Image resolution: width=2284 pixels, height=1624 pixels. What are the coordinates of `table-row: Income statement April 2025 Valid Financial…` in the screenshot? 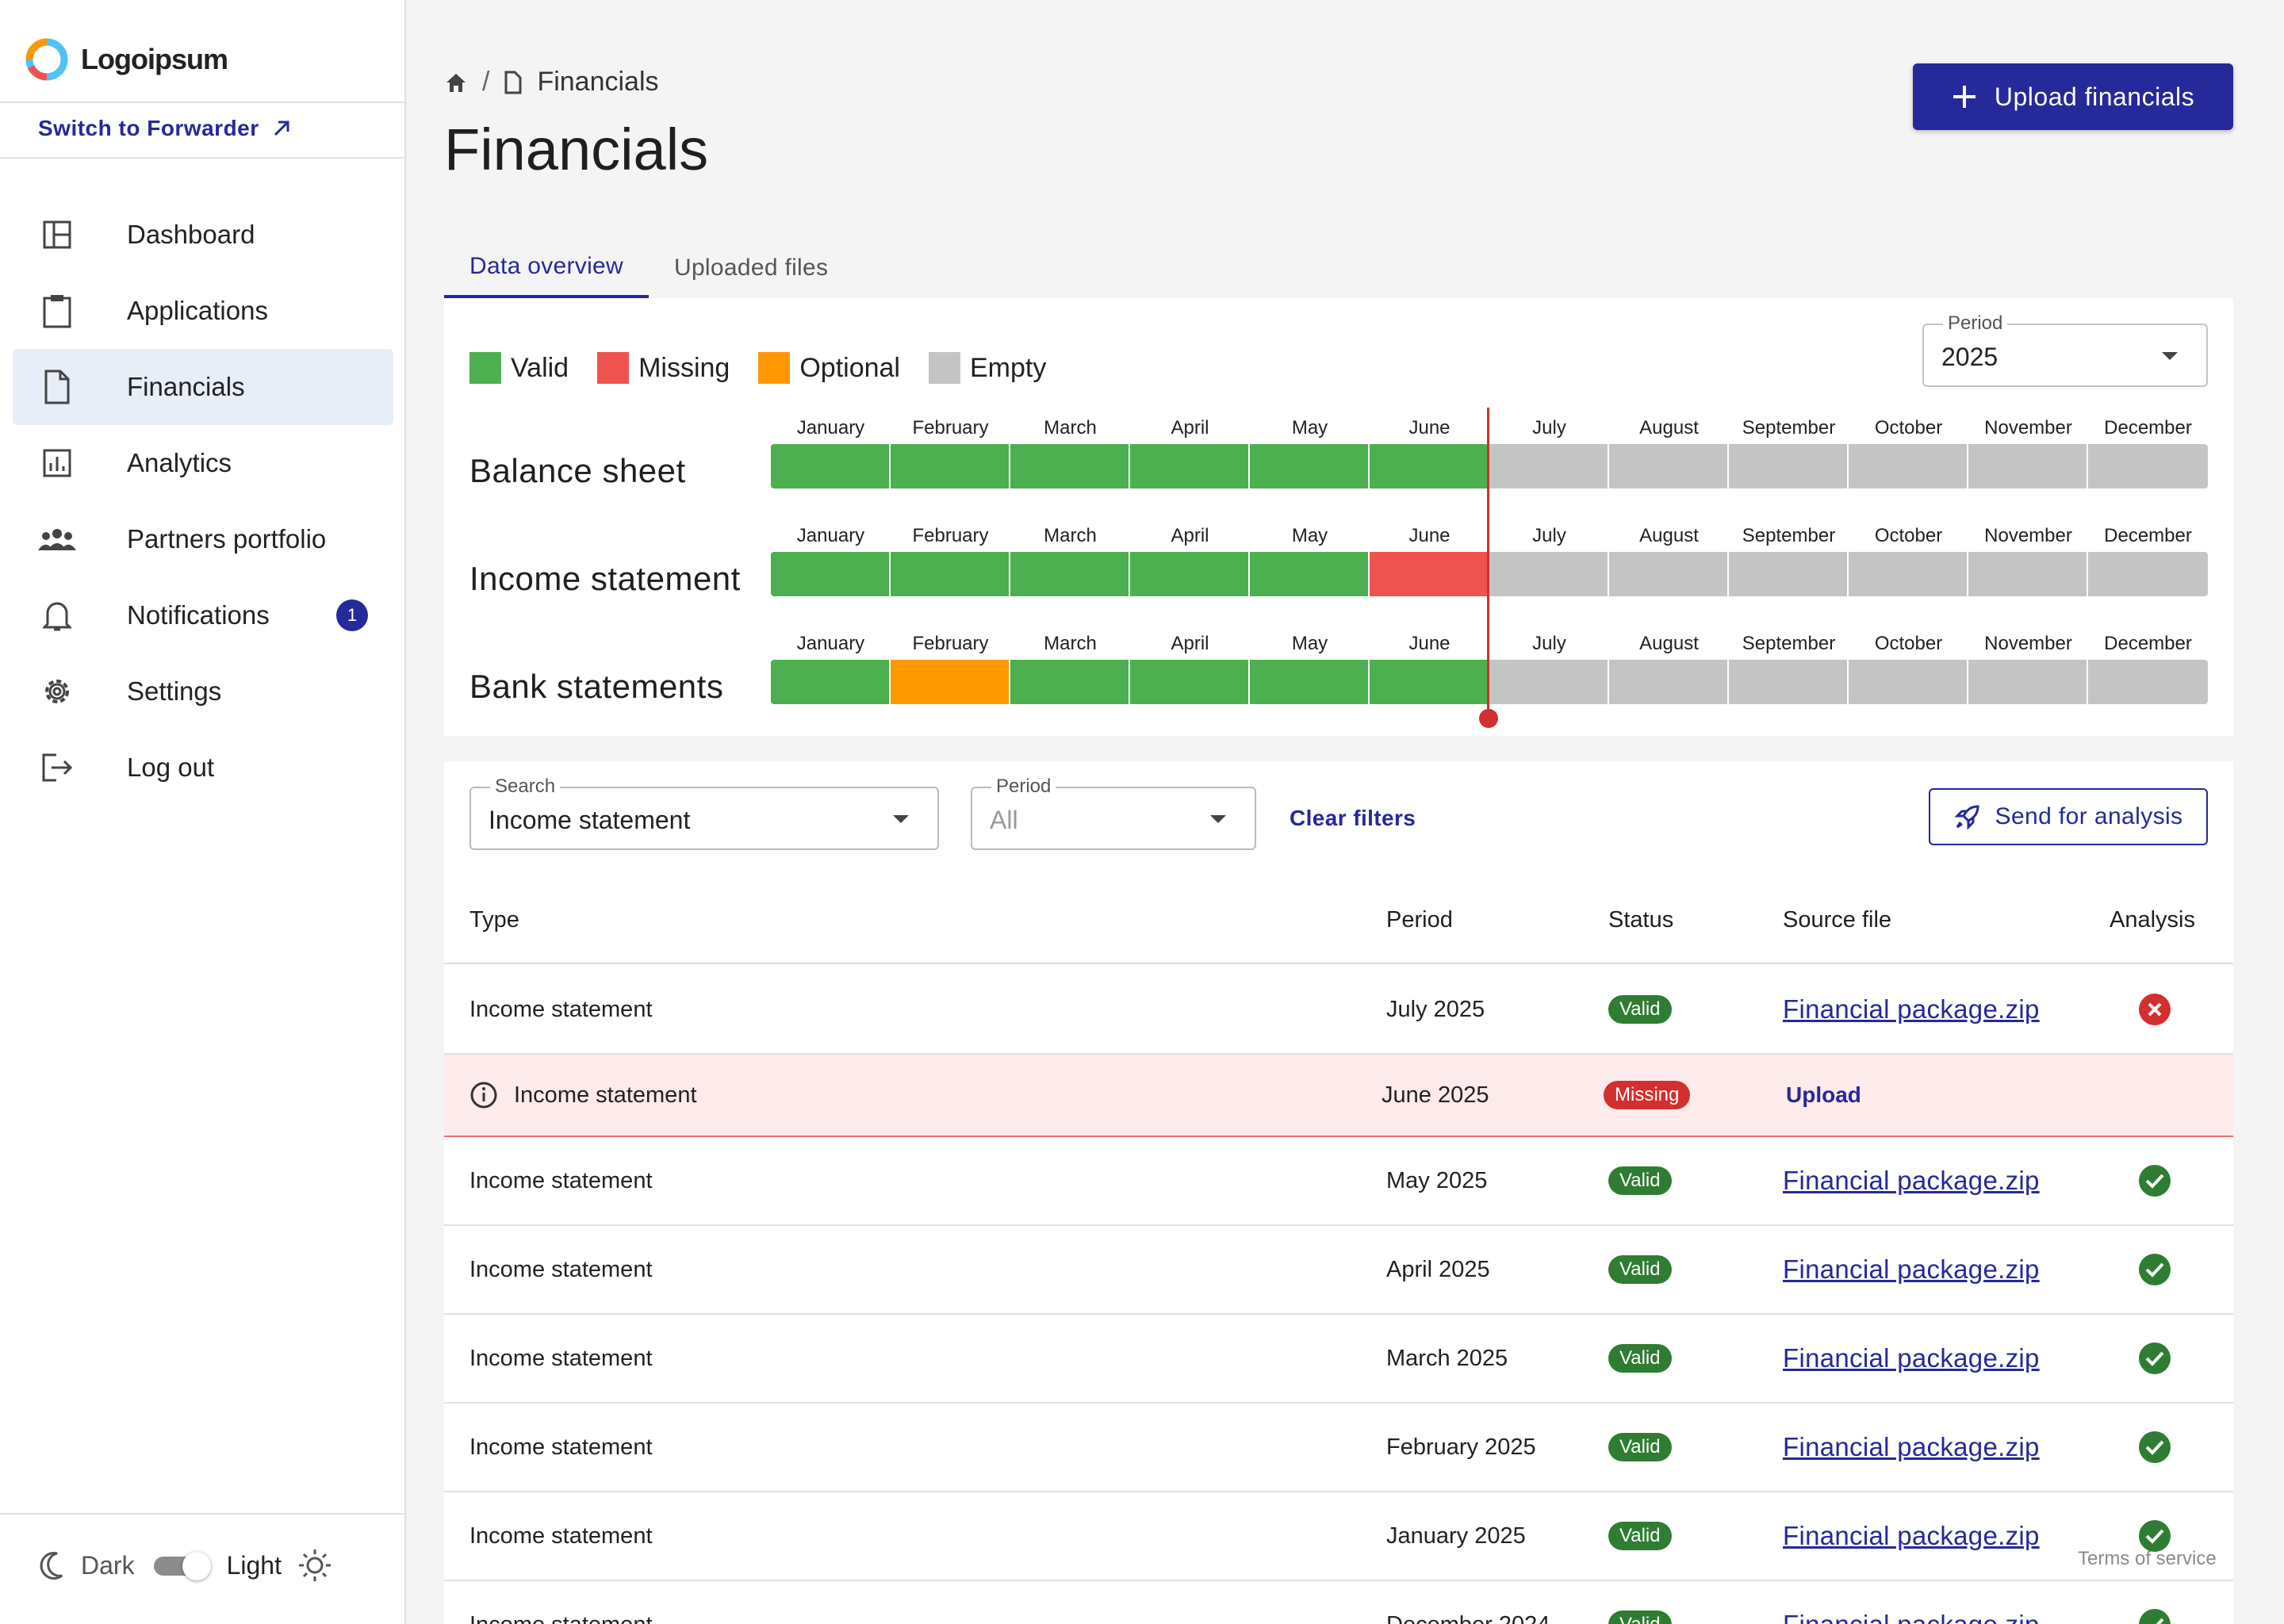 It's located at (1338, 1270).